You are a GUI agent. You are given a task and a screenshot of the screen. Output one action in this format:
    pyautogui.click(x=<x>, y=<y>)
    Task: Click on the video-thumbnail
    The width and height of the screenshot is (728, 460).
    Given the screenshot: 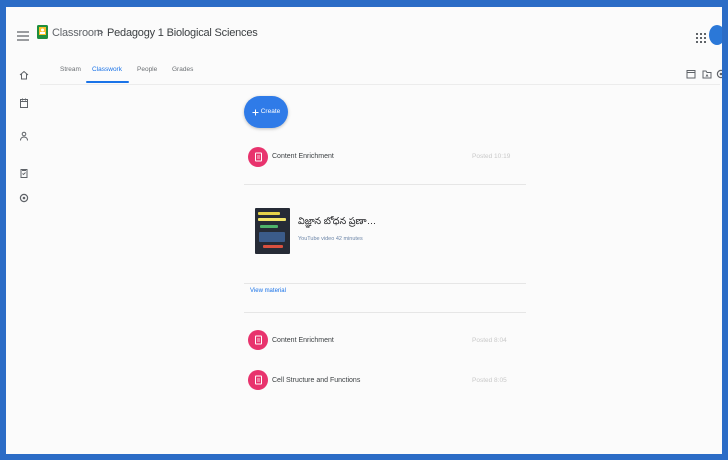 What is the action you would take?
    pyautogui.click(x=272, y=231)
    